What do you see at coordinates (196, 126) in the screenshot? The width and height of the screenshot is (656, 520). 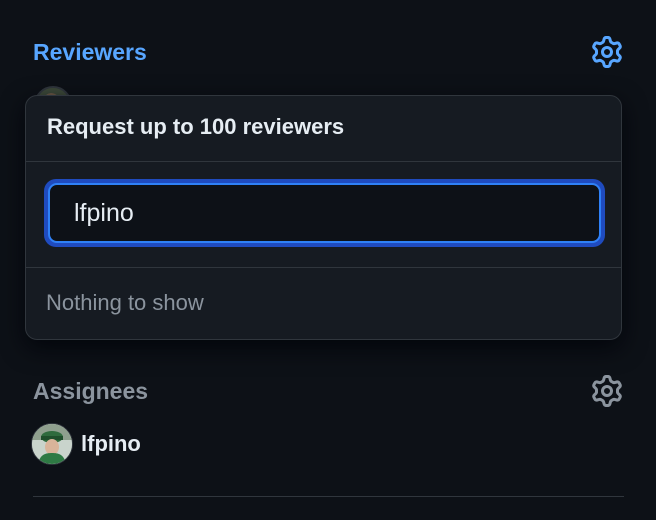 I see `popover-title: Request up to 100 reviewers` at bounding box center [196, 126].